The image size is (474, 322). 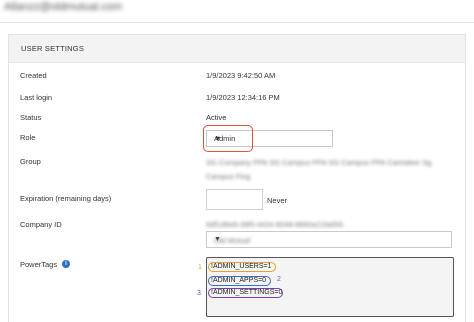 I want to click on expiration-suffix: Never, so click(x=277, y=200).